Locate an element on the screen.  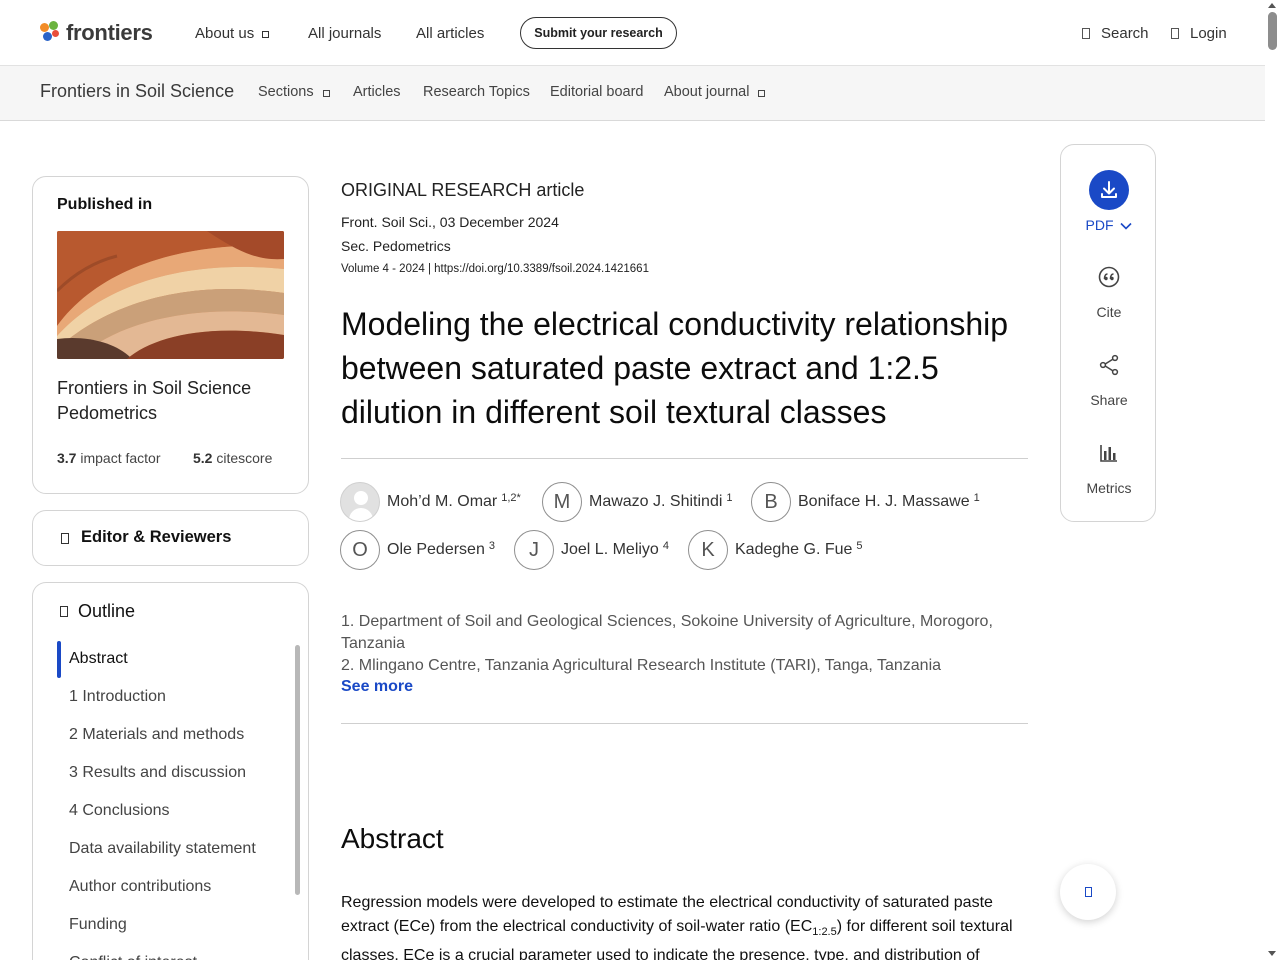
see-more-link: See more is located at coordinates (377, 687).